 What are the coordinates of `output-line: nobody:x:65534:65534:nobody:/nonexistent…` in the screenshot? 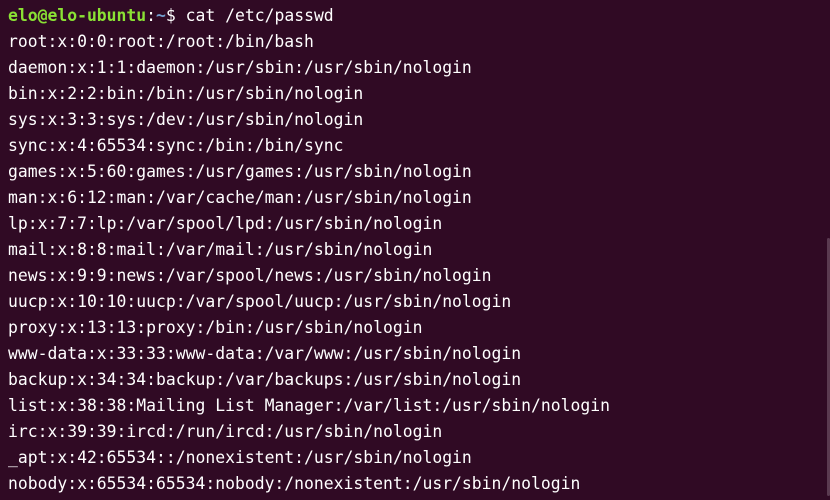 It's located at (294, 483).